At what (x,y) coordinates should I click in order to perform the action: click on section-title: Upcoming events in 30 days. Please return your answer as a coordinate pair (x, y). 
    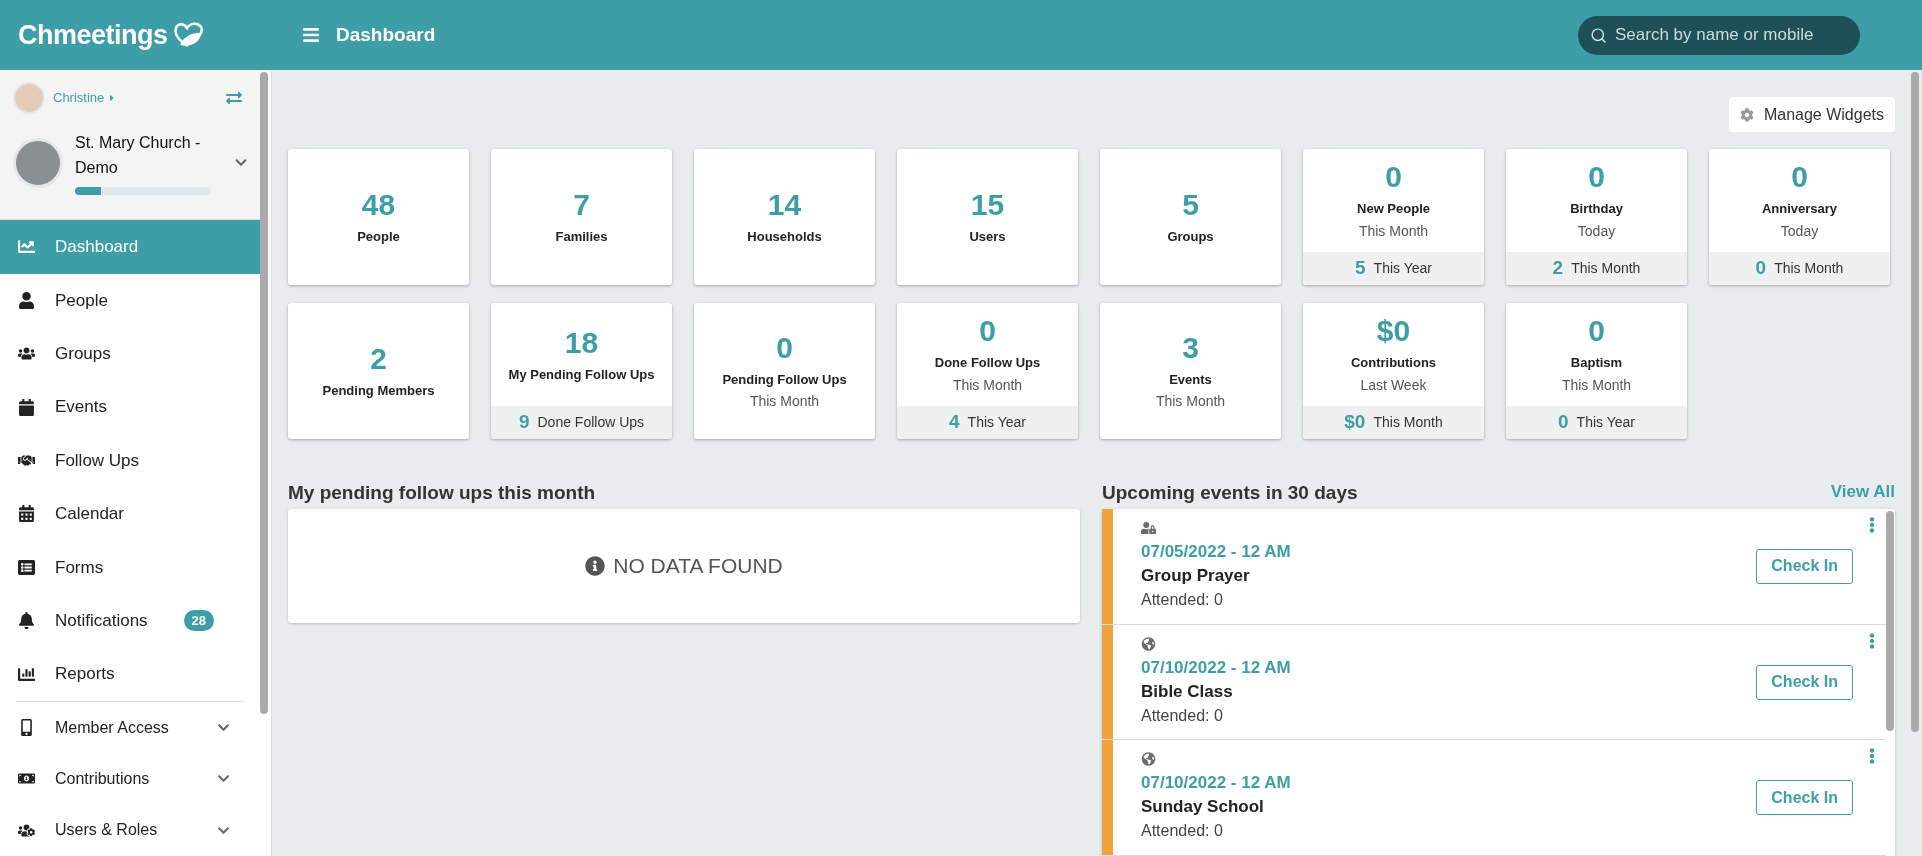
    Looking at the image, I should click on (1230, 493).